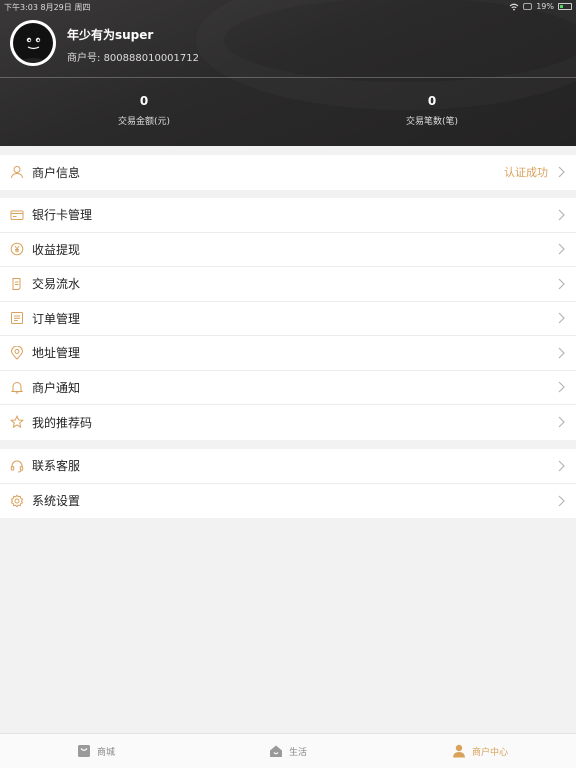 Image resolution: width=576 pixels, height=768 pixels. I want to click on menu-item-transactions: 交易流水, so click(288, 284).